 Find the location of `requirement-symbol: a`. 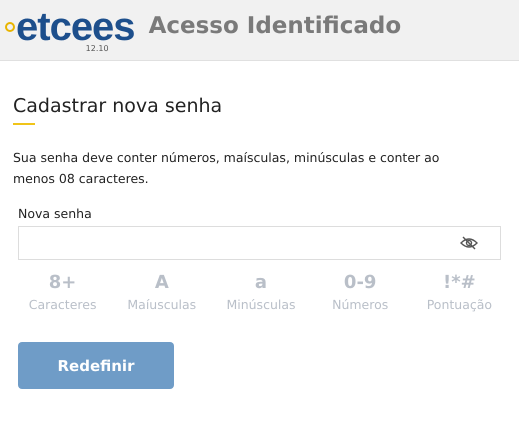

requirement-symbol: a is located at coordinates (261, 282).